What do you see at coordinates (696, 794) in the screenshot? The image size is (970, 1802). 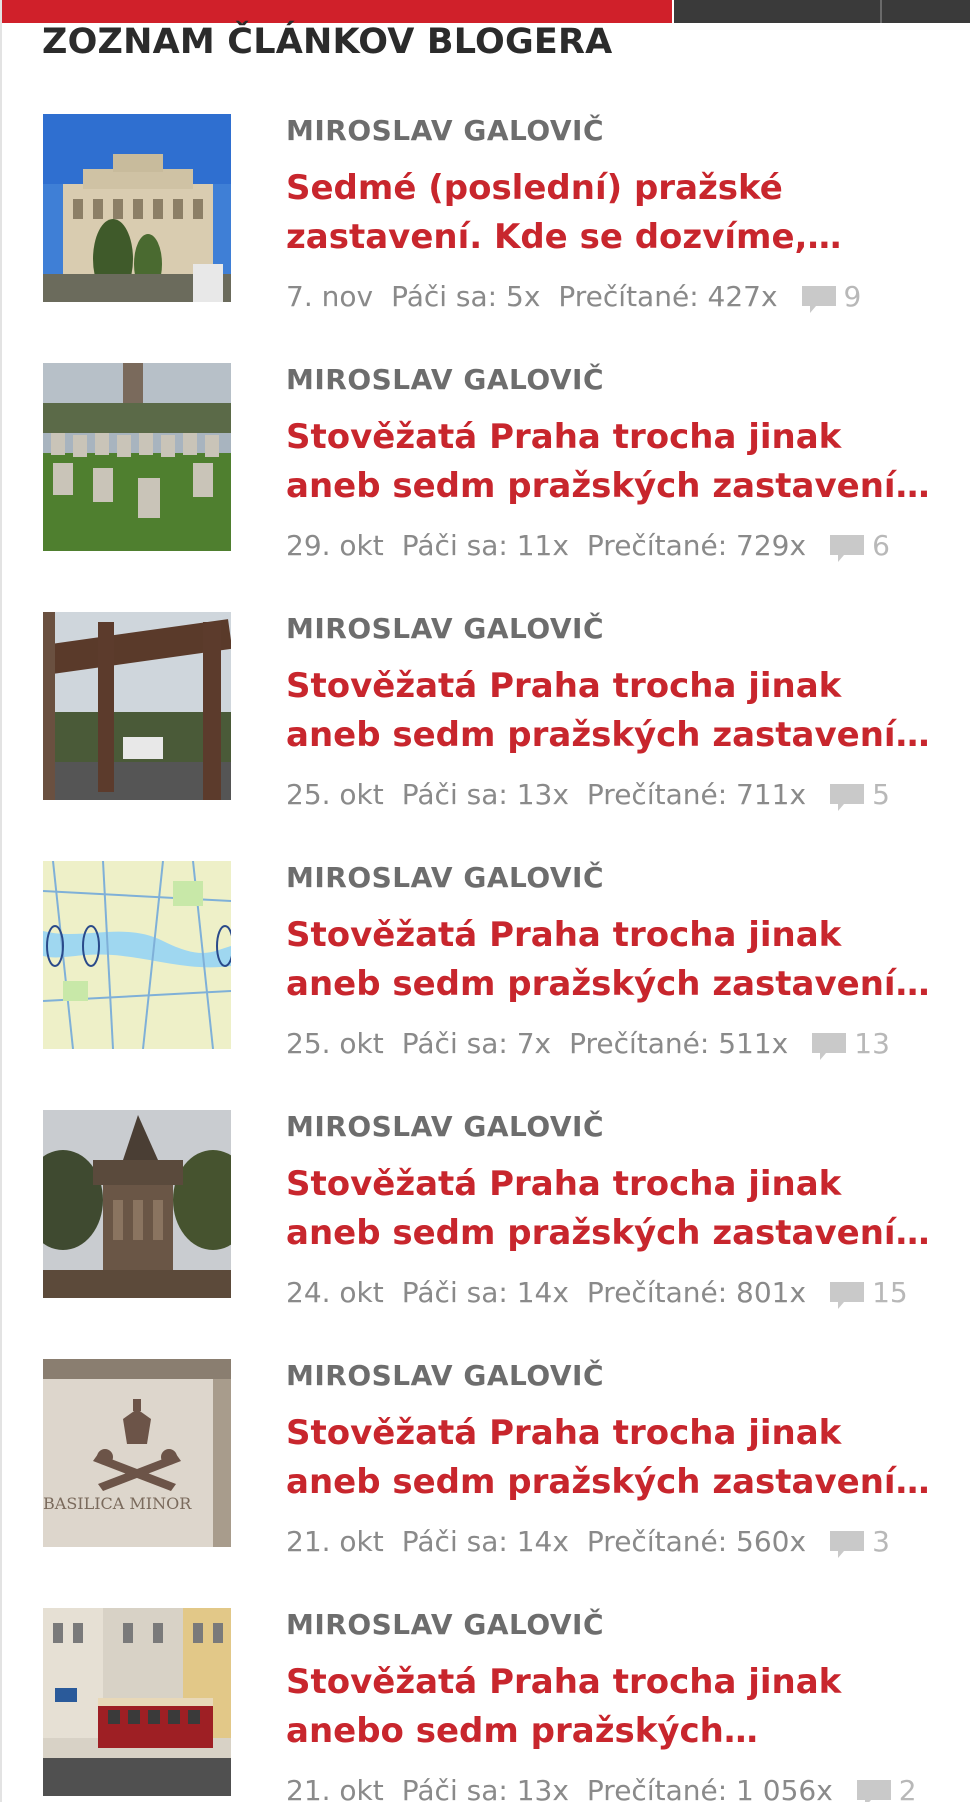 I see `article-reads: Prečítané: 711x` at bounding box center [696, 794].